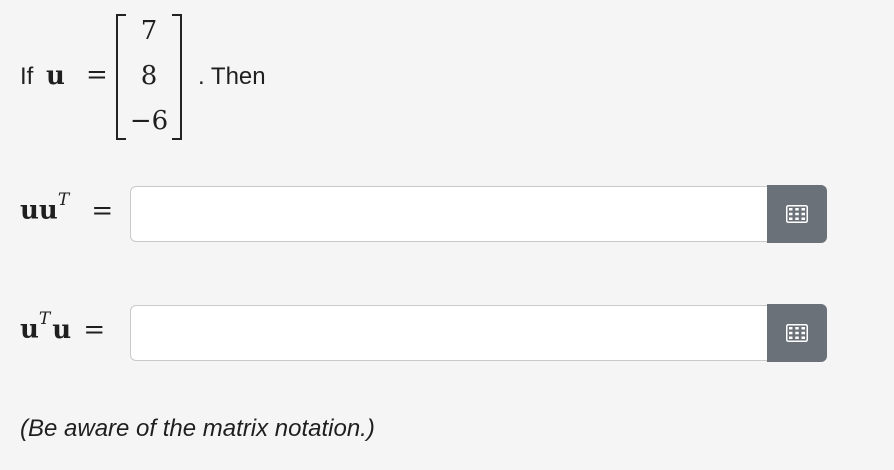 The image size is (894, 470). Describe the element at coordinates (62, 329) in the screenshot. I see `expr-suffix: u` at that location.